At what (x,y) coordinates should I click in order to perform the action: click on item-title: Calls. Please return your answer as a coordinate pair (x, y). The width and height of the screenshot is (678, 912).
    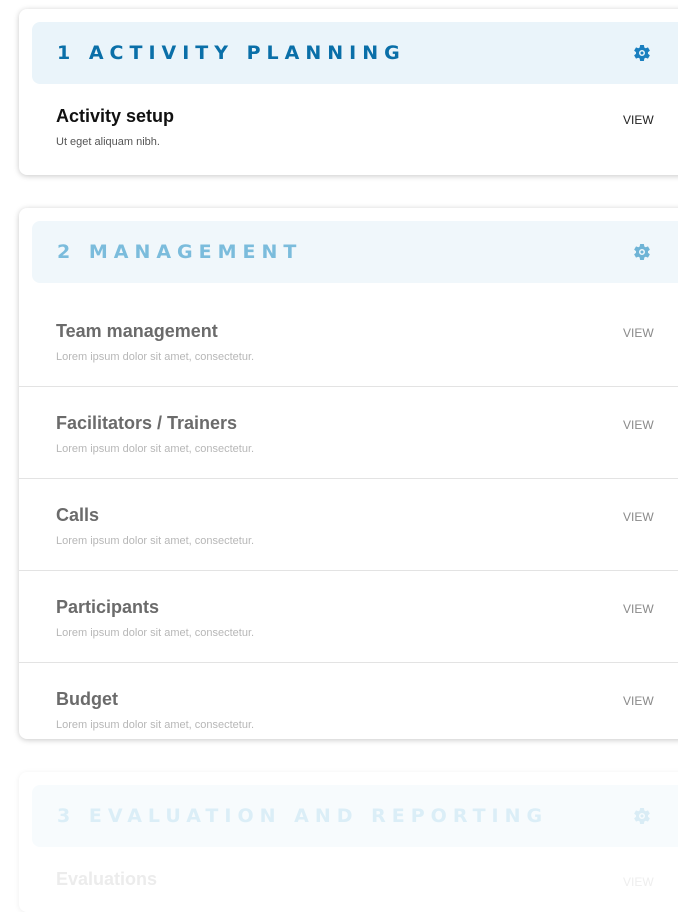
    Looking at the image, I should click on (78, 515).